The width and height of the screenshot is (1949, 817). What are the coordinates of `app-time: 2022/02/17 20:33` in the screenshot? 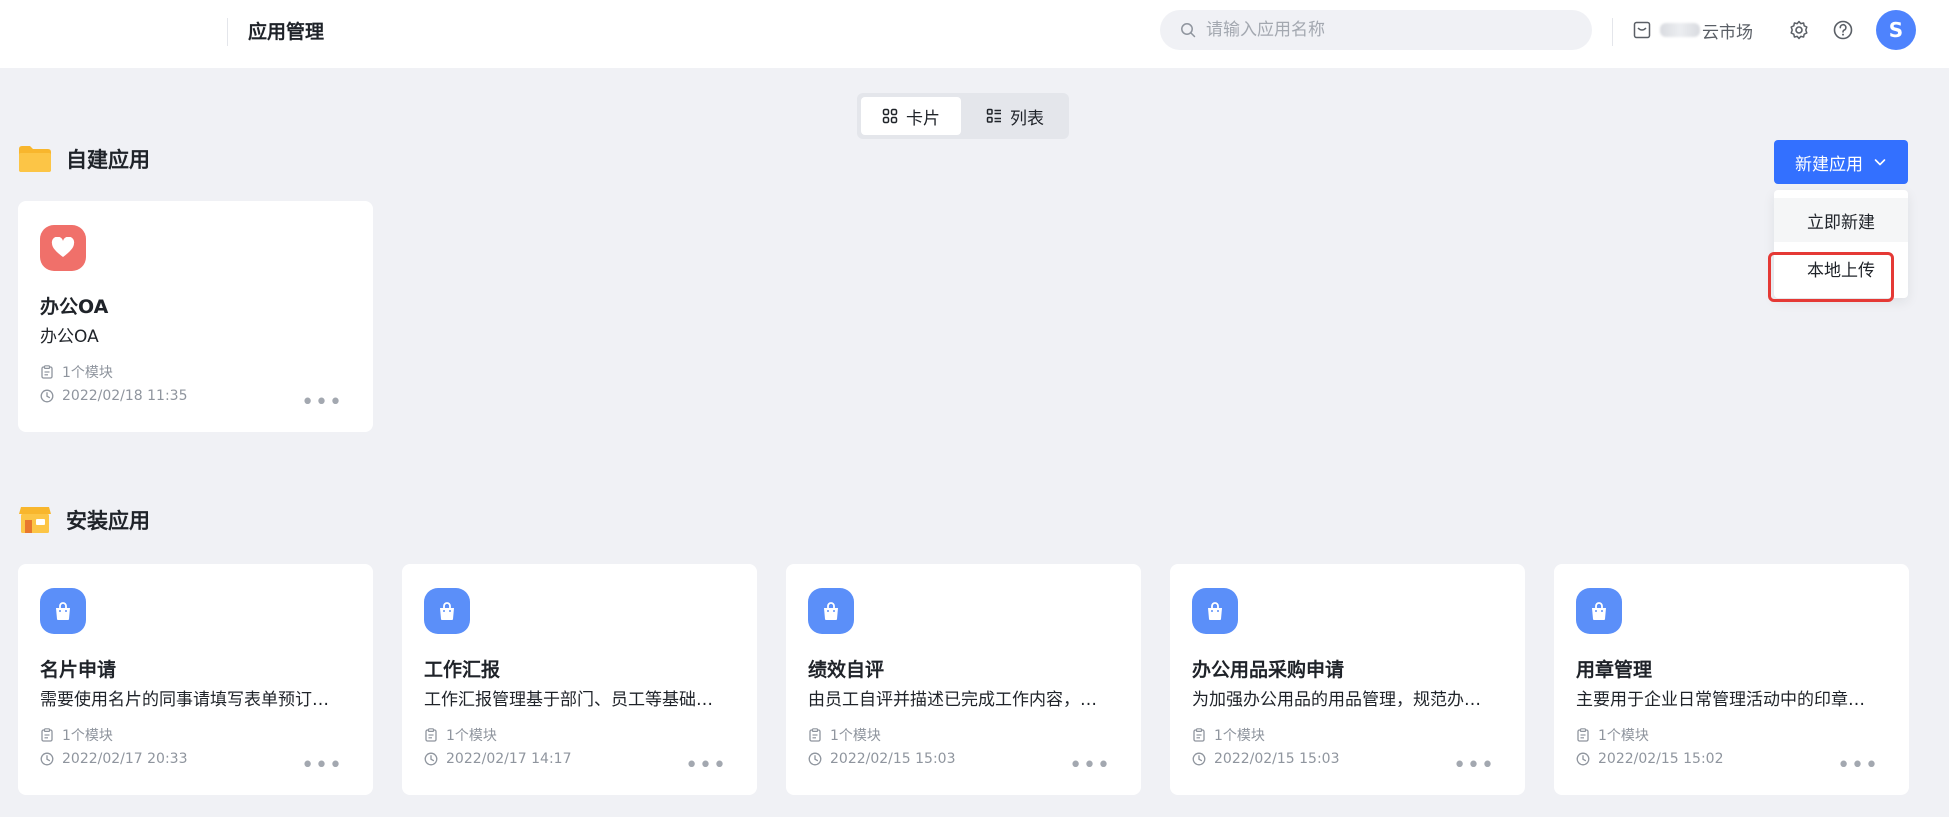 It's located at (114, 759).